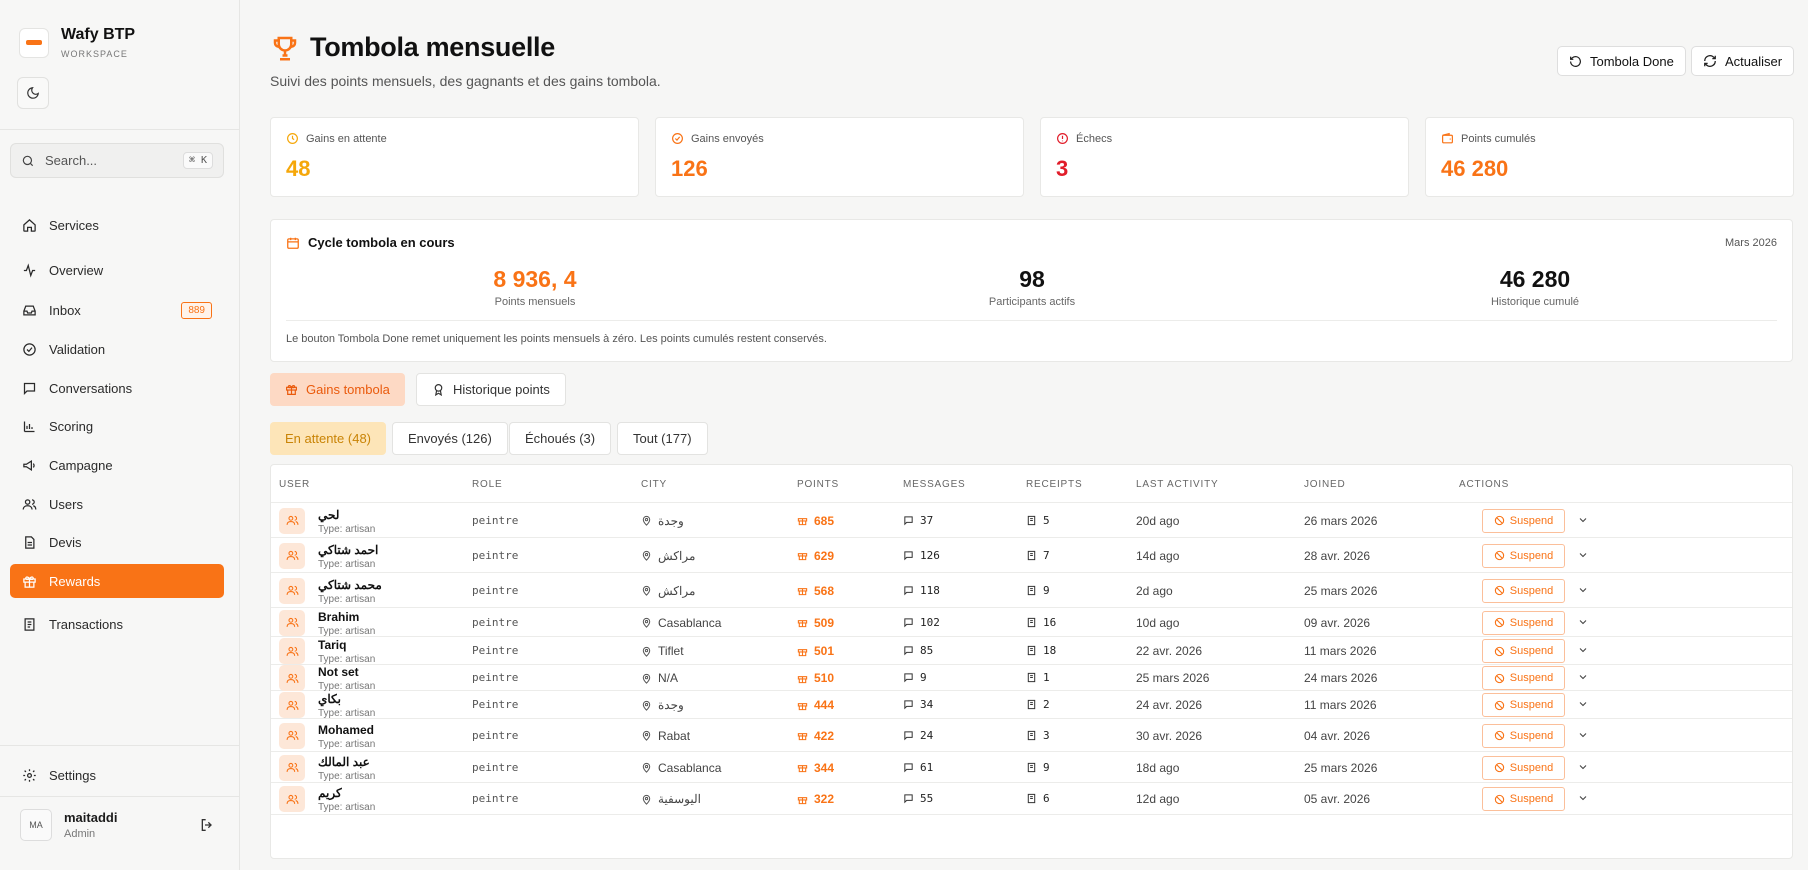  Describe the element at coordinates (1341, 678) in the screenshot. I see `joined-date: 24 mars 2026` at that location.